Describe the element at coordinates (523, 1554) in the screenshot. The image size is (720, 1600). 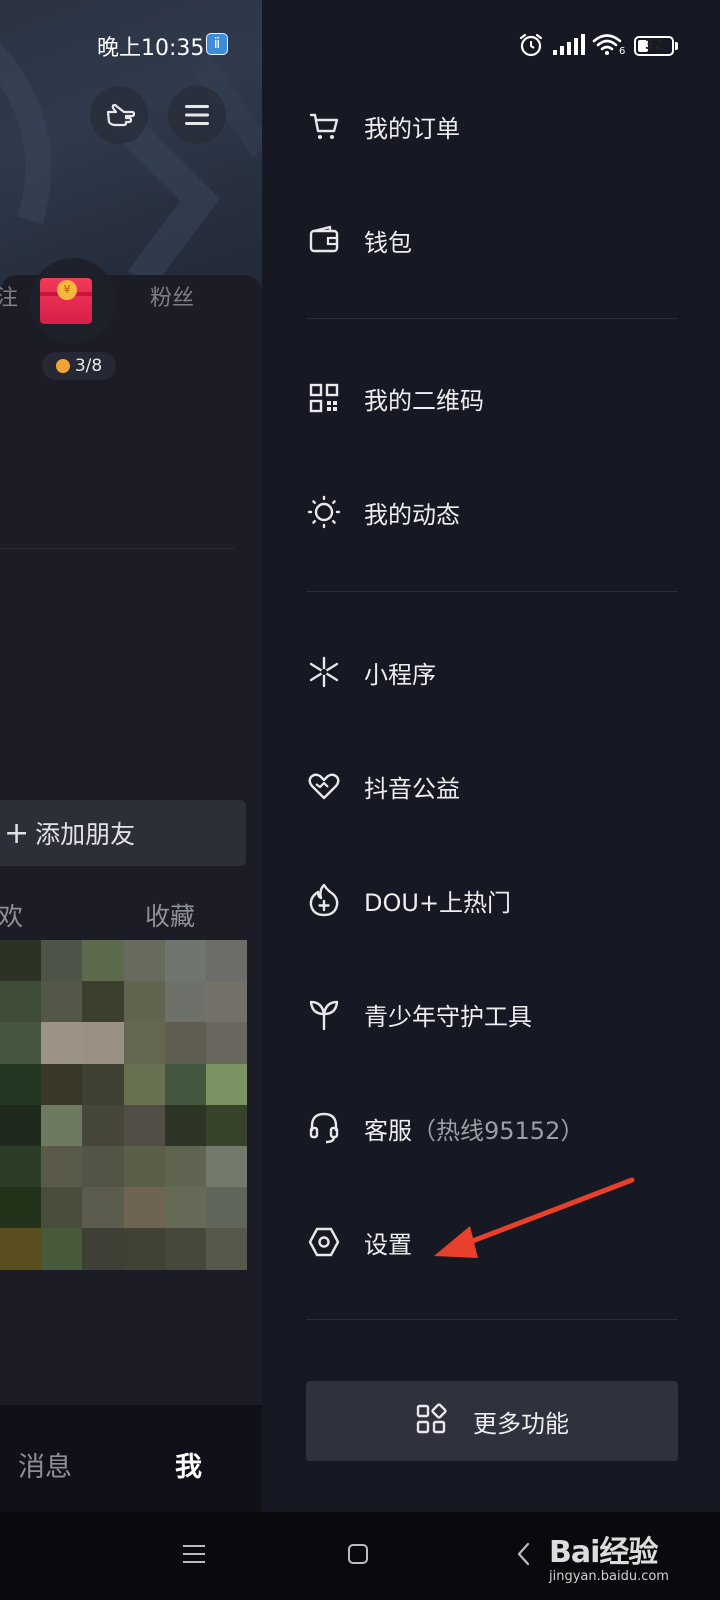
I see `back-chevron-icon` at that location.